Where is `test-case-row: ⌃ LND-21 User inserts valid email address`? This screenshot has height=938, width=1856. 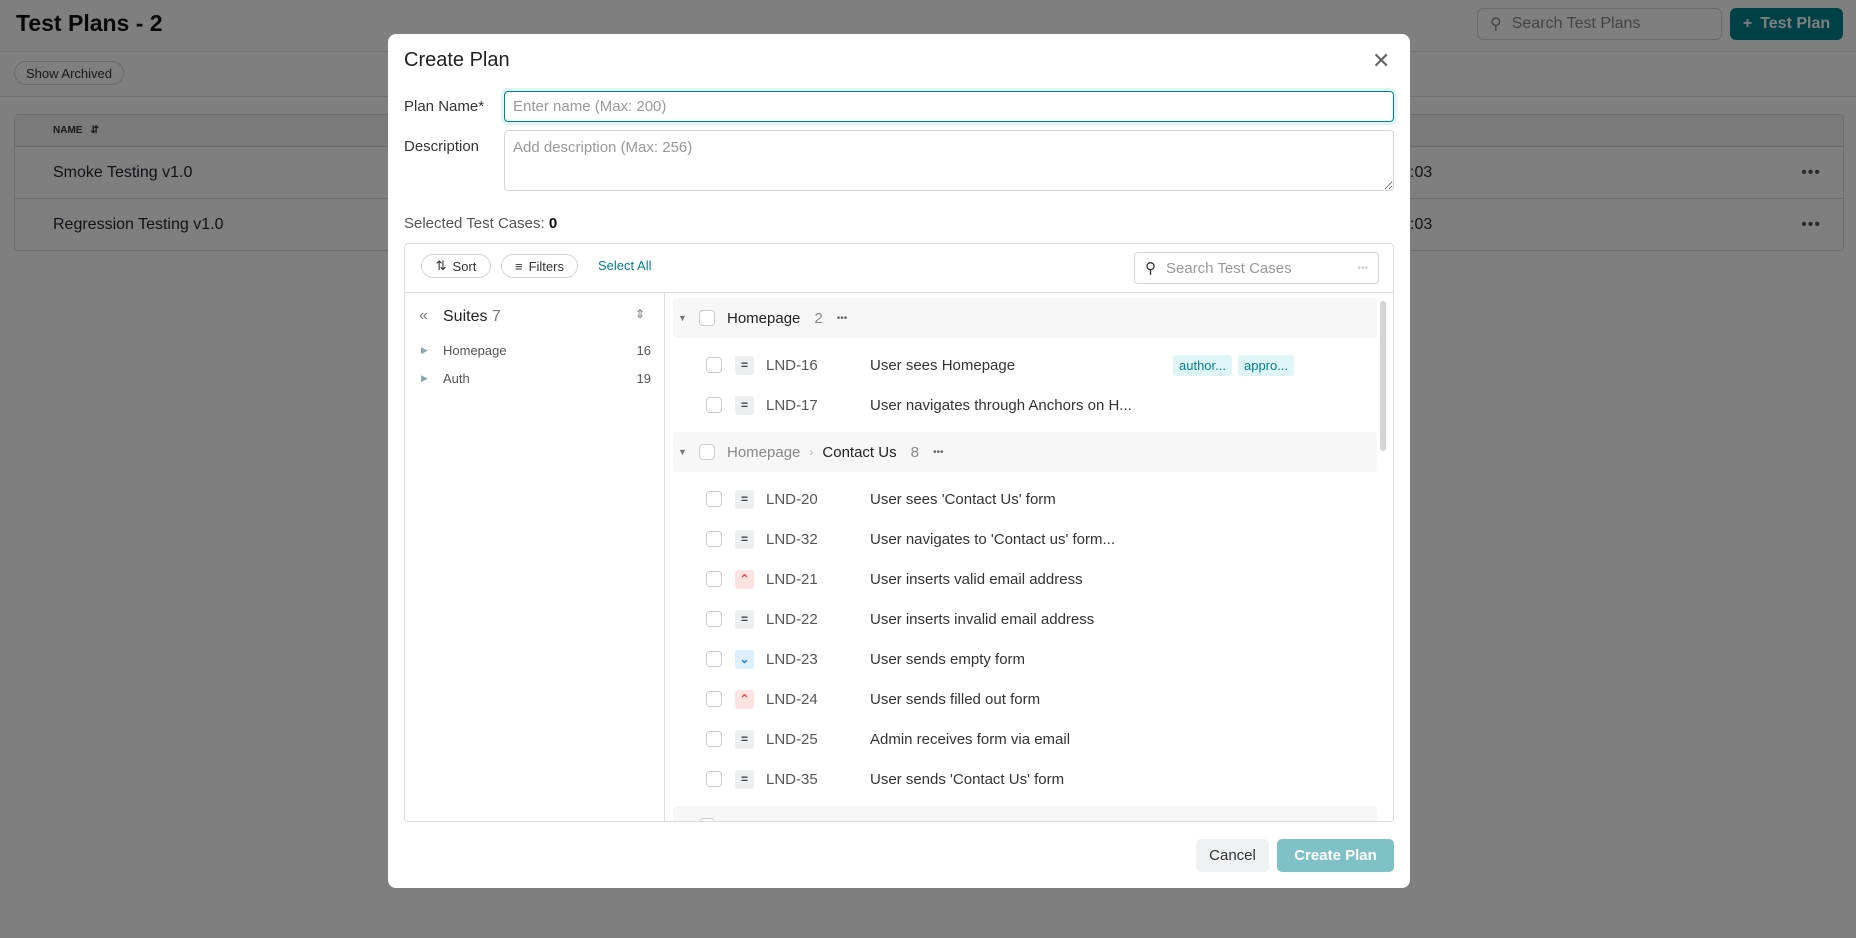
test-case-row: ⌃ LND-21 User inserts valid email address is located at coordinates (1020, 579).